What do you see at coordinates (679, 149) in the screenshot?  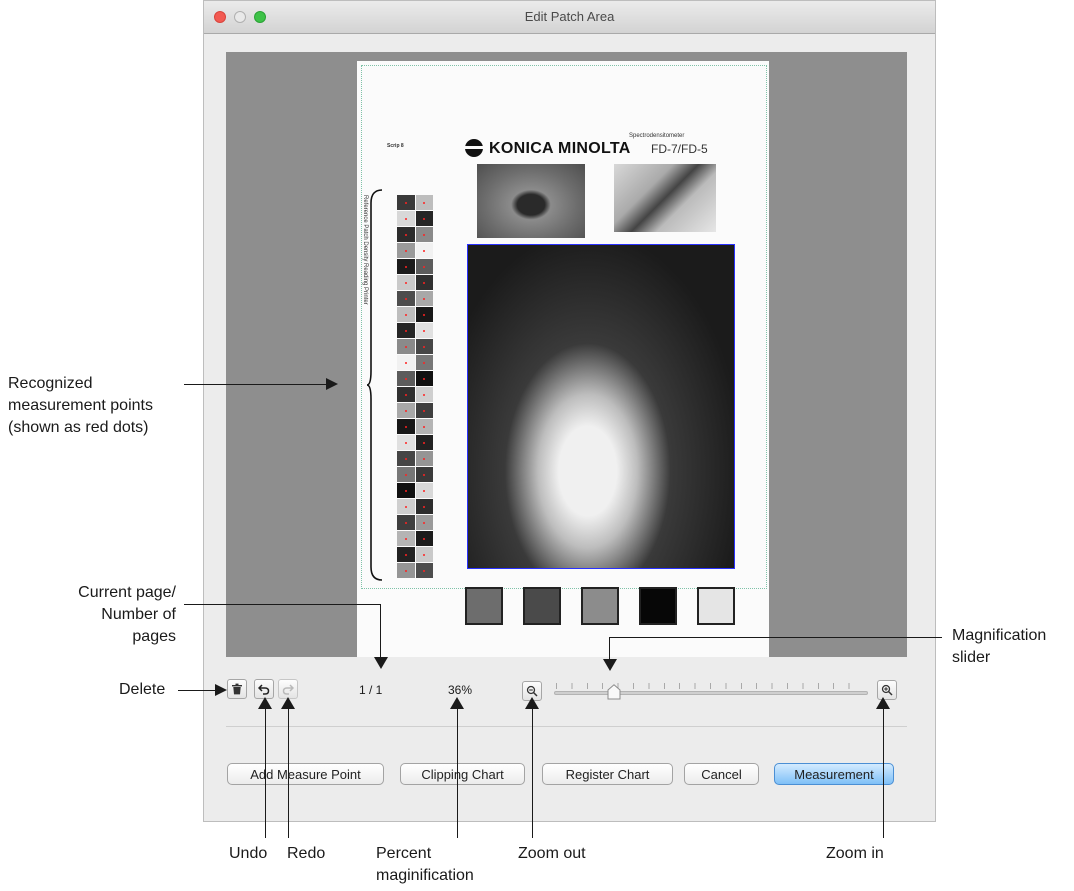 I see `brand-model: FD-7/FD-5` at bounding box center [679, 149].